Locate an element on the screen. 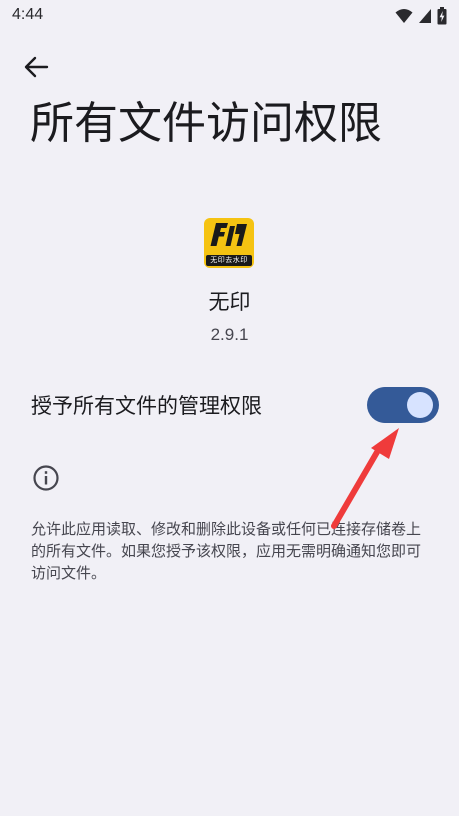  status-icons is located at coordinates (421, 16).